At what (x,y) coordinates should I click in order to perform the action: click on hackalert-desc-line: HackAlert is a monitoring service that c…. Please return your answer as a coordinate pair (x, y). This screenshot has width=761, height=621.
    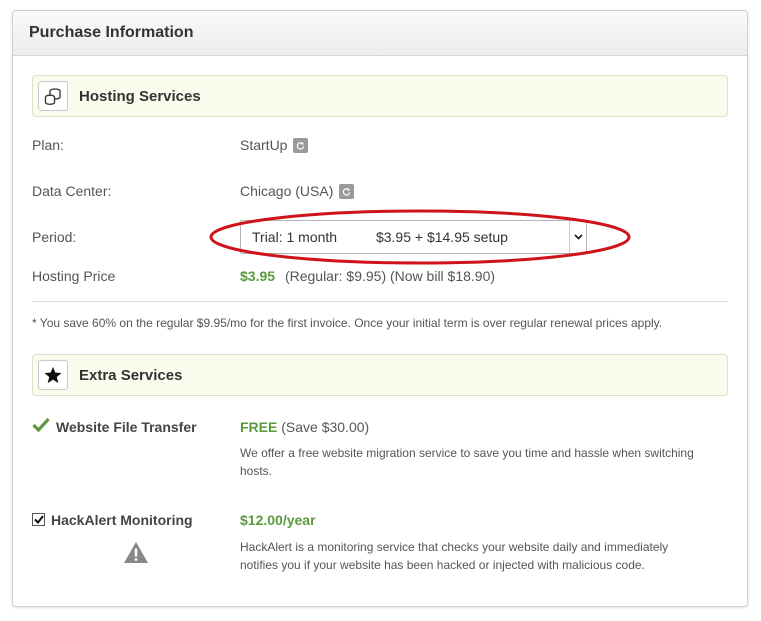
    Looking at the image, I should click on (454, 547).